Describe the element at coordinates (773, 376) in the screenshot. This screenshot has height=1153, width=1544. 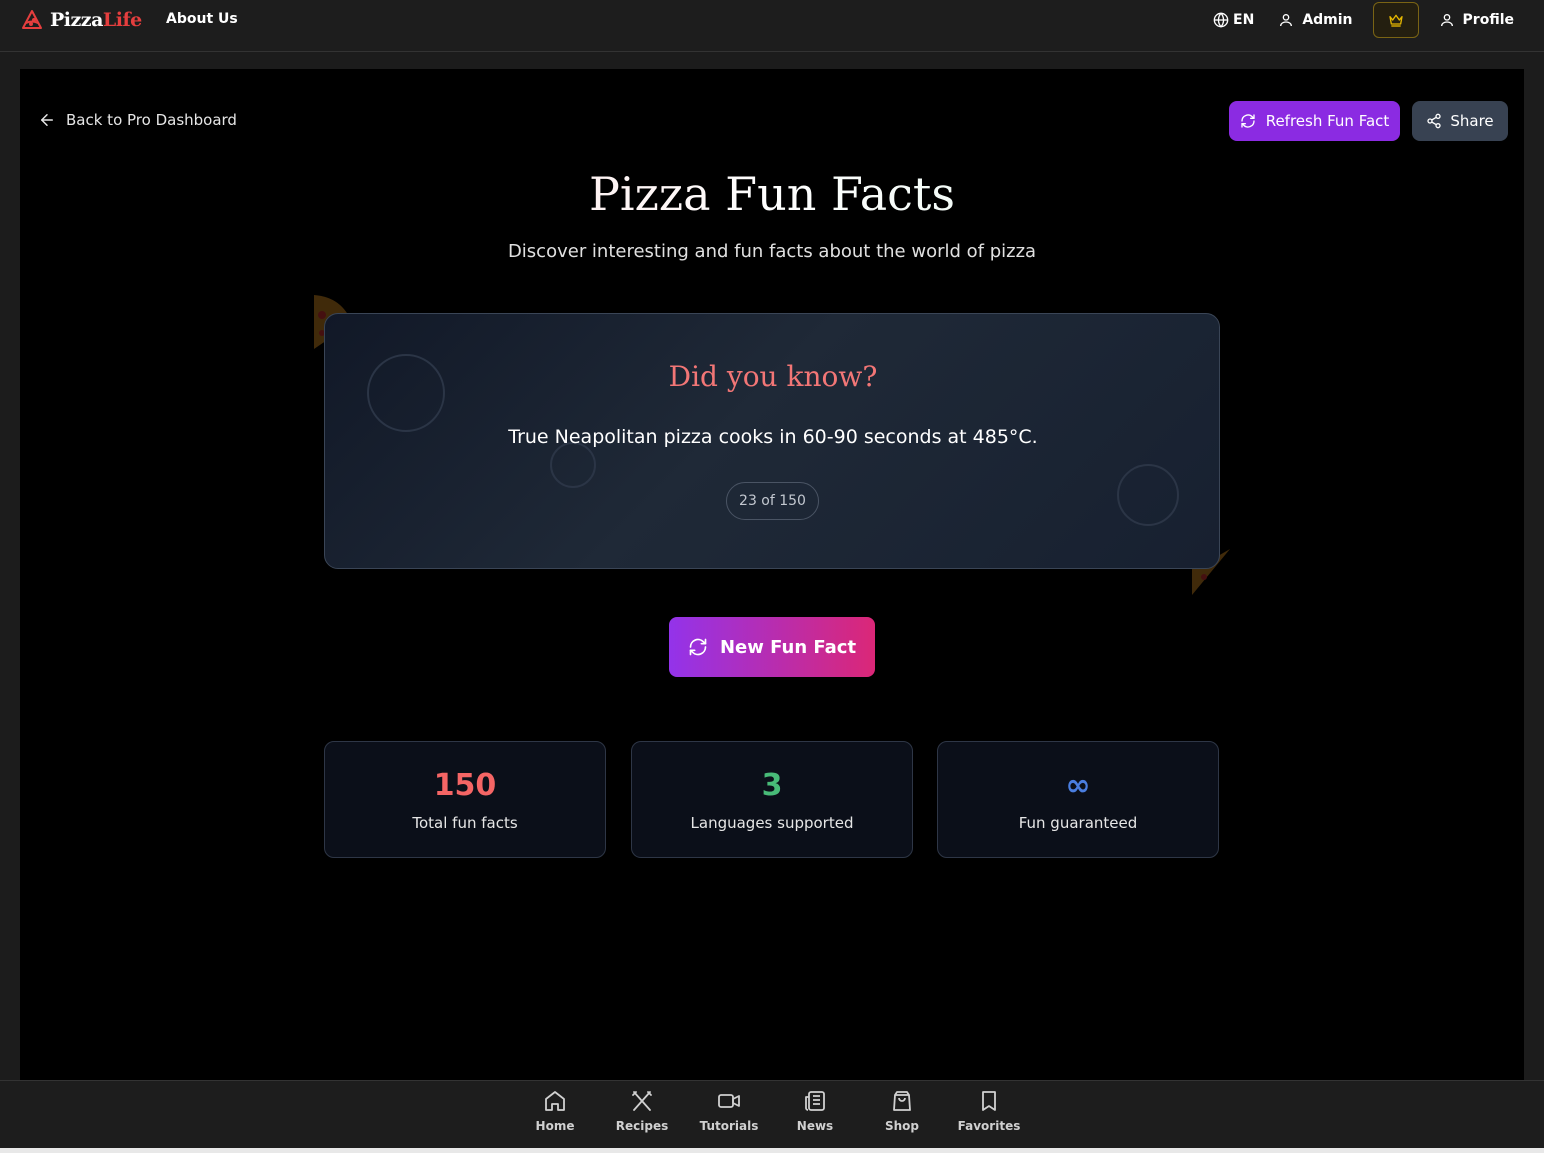
I see `did-you-know-heading: Did you know?` at that location.